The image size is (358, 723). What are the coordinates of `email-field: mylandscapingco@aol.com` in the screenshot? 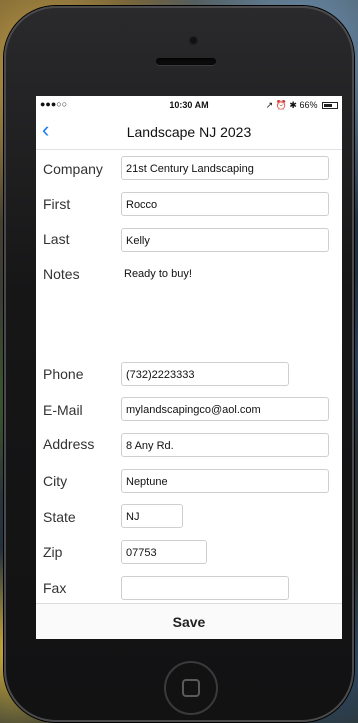 It's located at (225, 409).